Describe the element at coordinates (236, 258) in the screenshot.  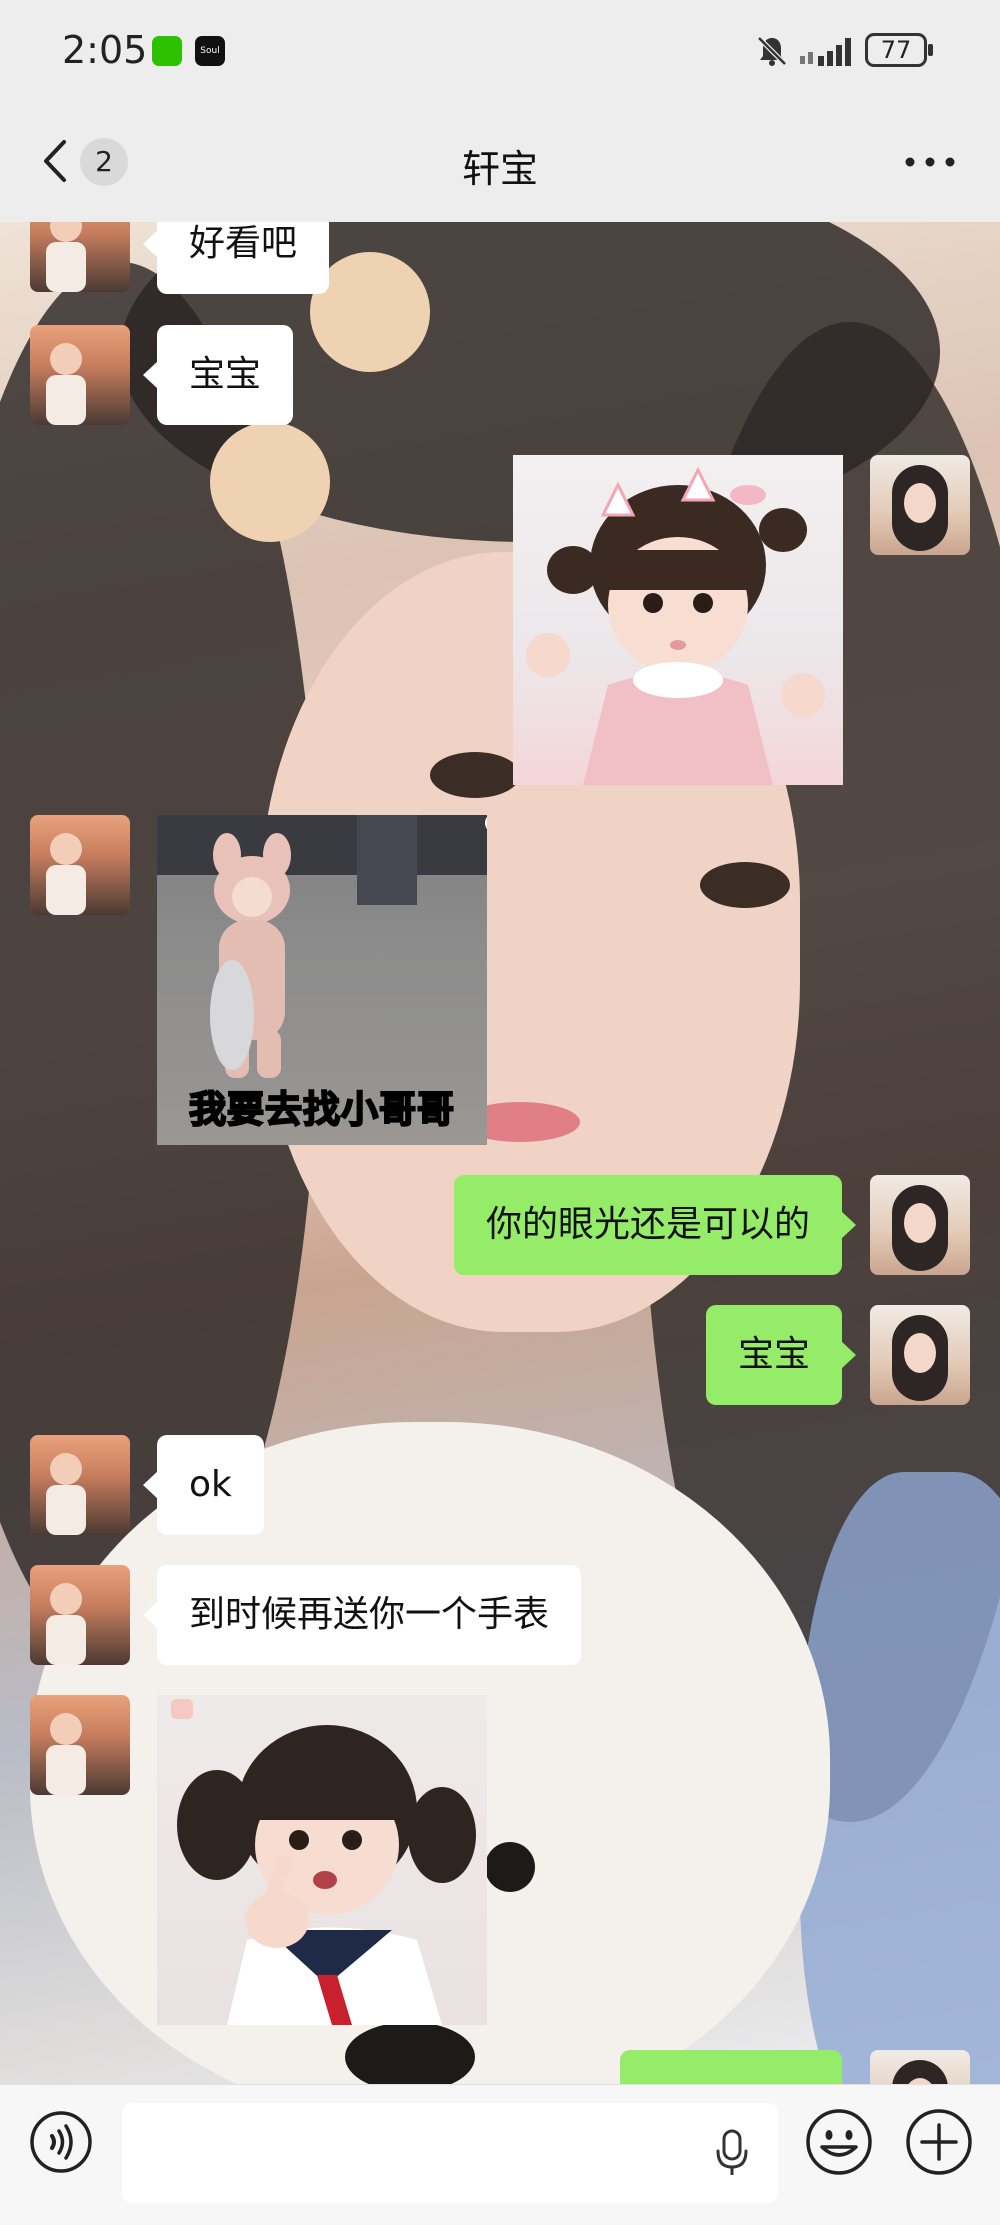
I see `received-message-bubble: 好看吧` at that location.